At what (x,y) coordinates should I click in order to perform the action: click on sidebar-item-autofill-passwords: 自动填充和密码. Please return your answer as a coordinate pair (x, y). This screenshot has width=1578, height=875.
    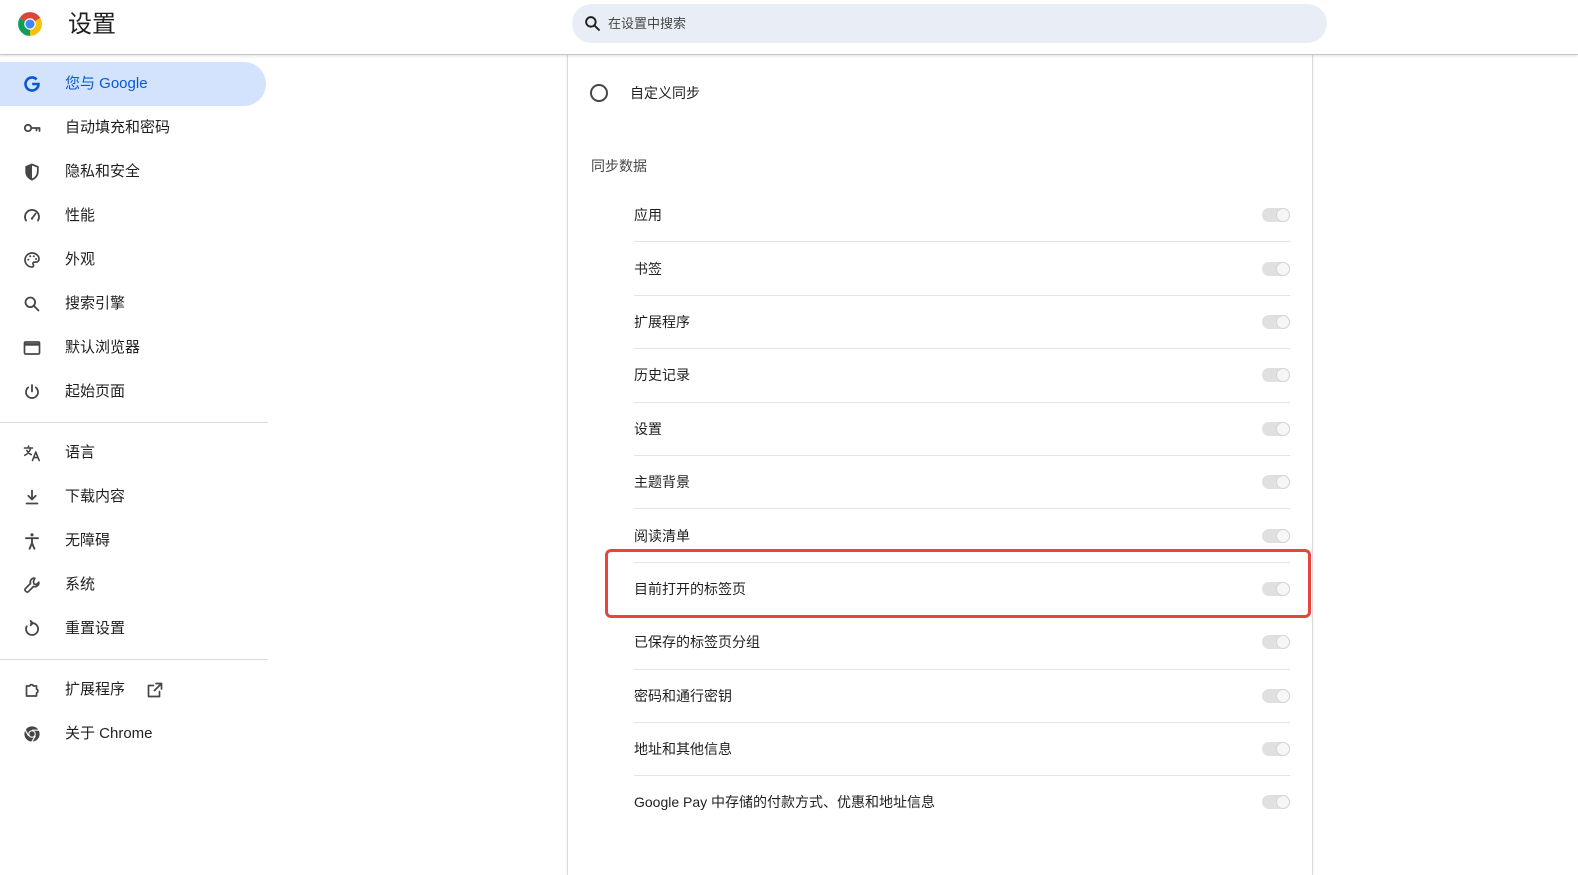
    Looking at the image, I should click on (133, 128).